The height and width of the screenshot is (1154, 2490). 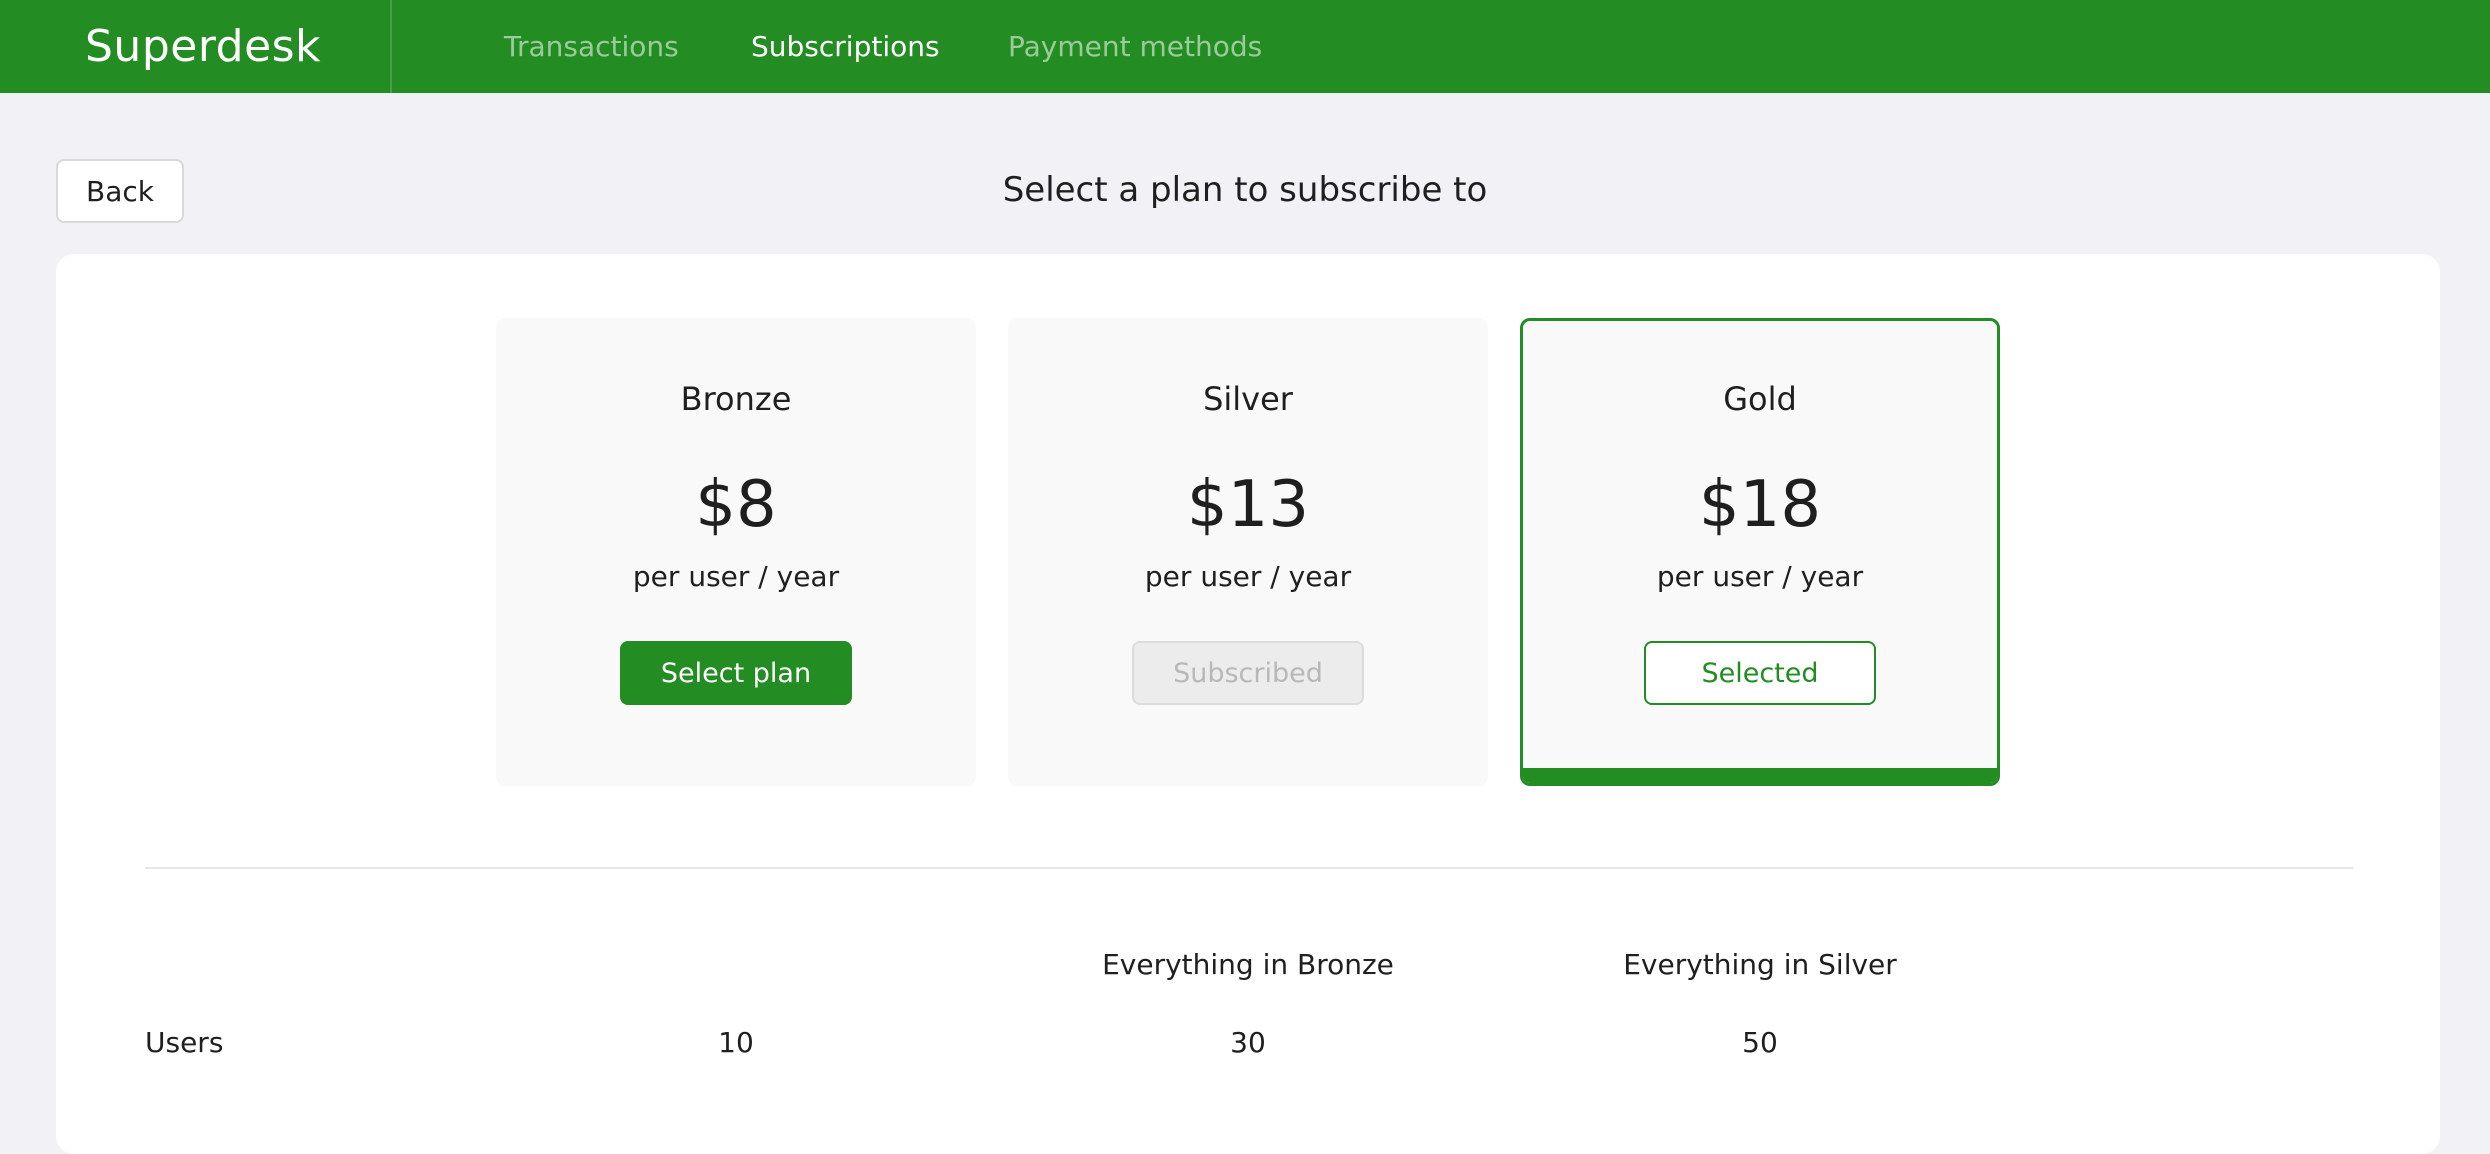 I want to click on selected-indicator-bar, so click(x=1760, y=775).